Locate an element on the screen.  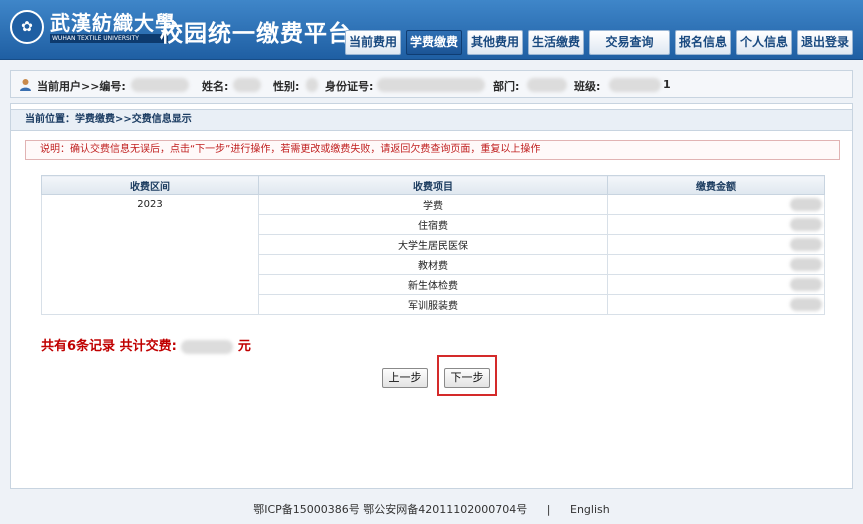
user-icon is located at coordinates (25, 85).